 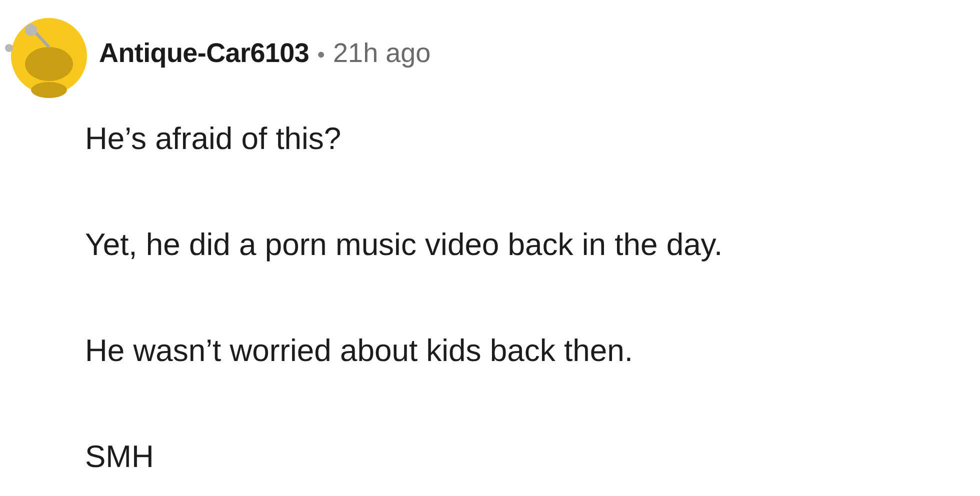 I want to click on timestamp: 21h ago, so click(x=382, y=53).